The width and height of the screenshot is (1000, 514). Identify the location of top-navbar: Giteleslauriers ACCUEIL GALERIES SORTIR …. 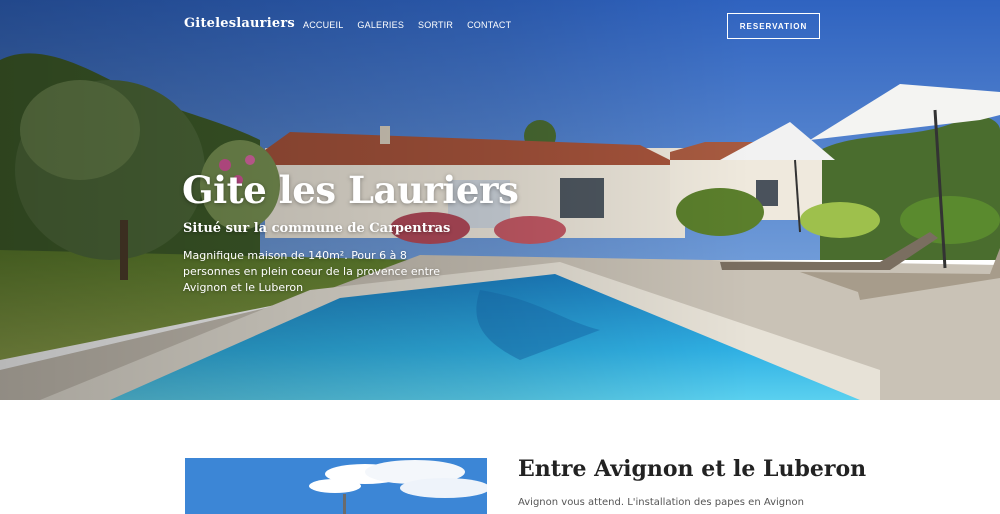
(500, 26).